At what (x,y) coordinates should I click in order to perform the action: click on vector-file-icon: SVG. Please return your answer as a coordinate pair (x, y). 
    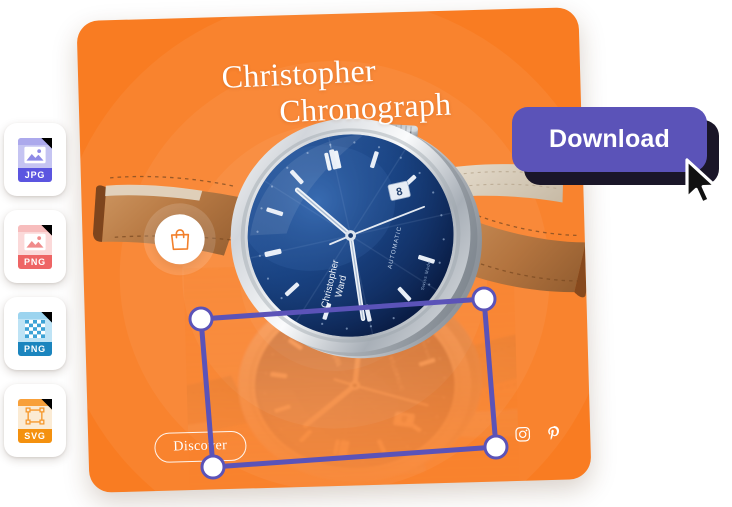
    Looking at the image, I should click on (35, 420).